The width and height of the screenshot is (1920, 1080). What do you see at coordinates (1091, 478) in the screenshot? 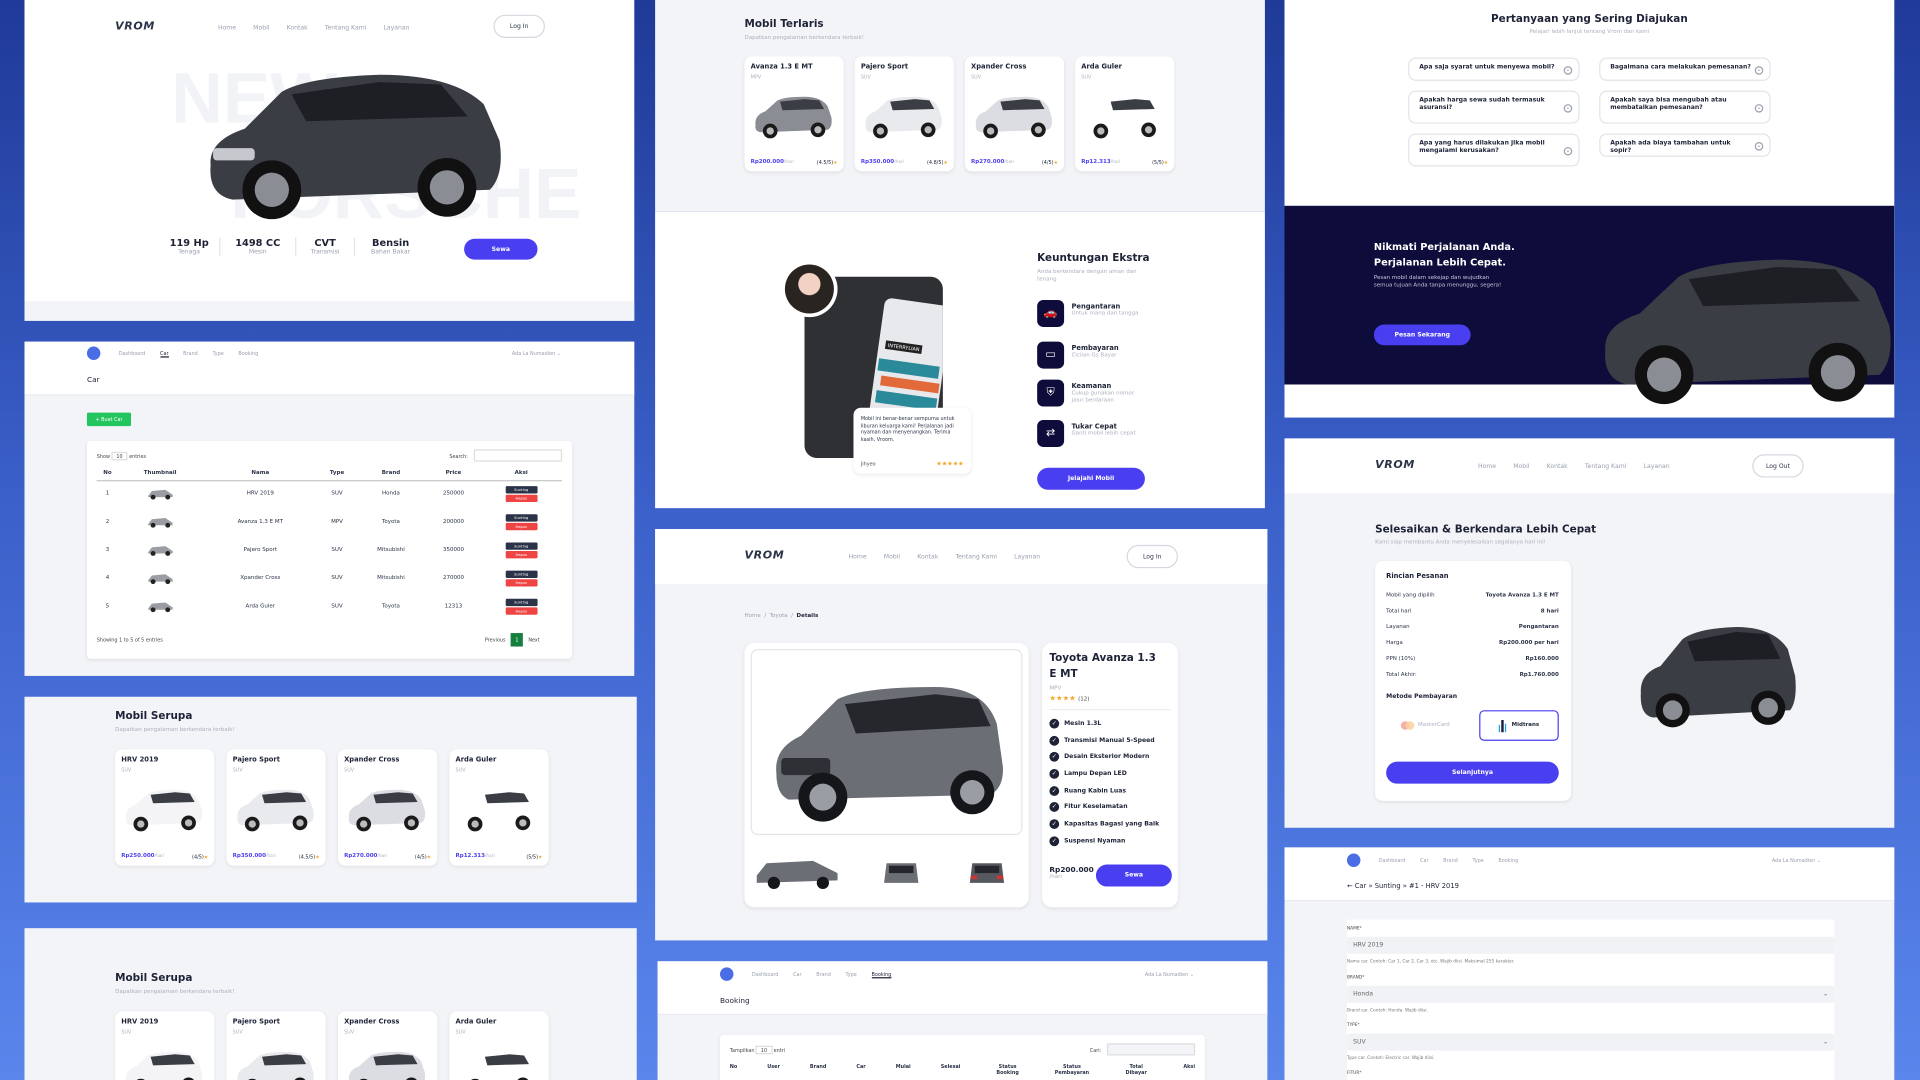
I see `explore-cars-button: Jelajahi Mobil` at bounding box center [1091, 478].